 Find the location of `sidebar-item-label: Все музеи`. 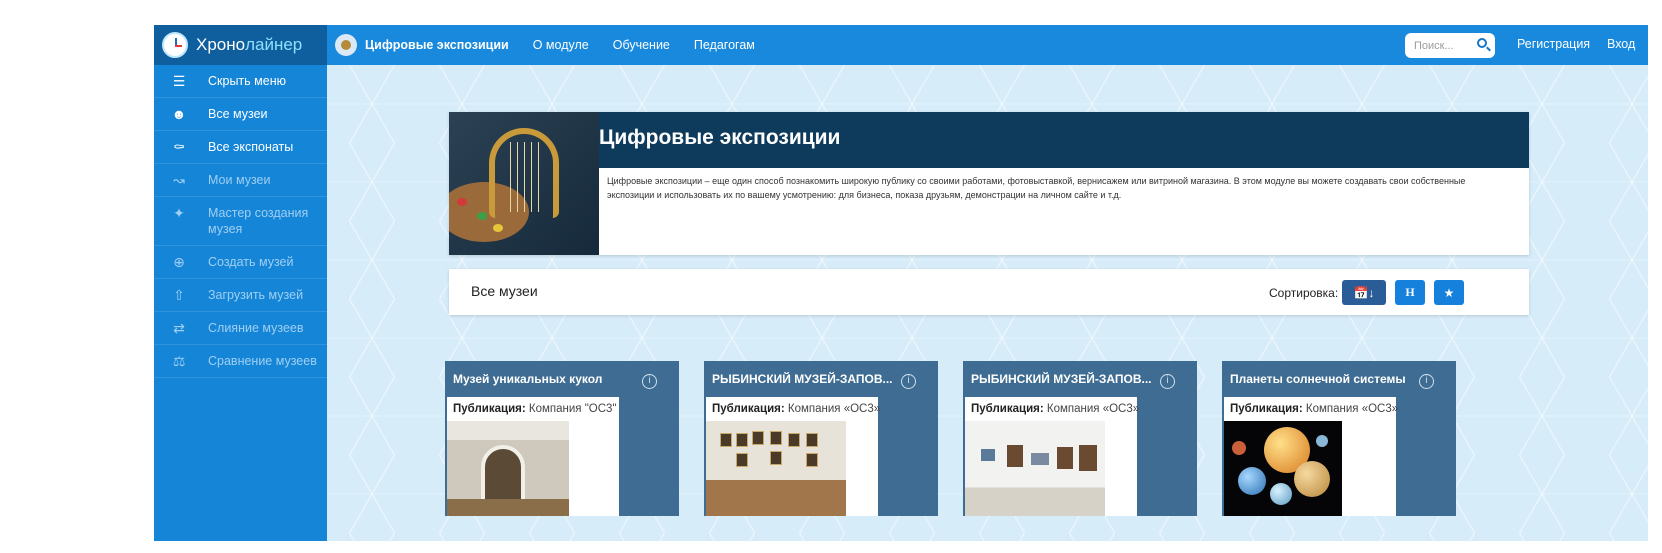

sidebar-item-label: Все музеи is located at coordinates (238, 114).